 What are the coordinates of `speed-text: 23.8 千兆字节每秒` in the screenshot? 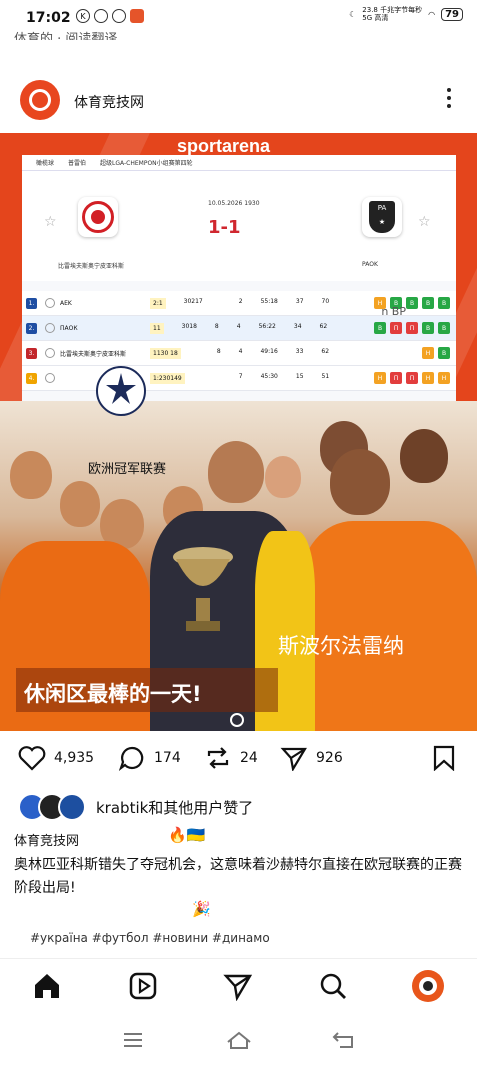 It's located at (392, 10).